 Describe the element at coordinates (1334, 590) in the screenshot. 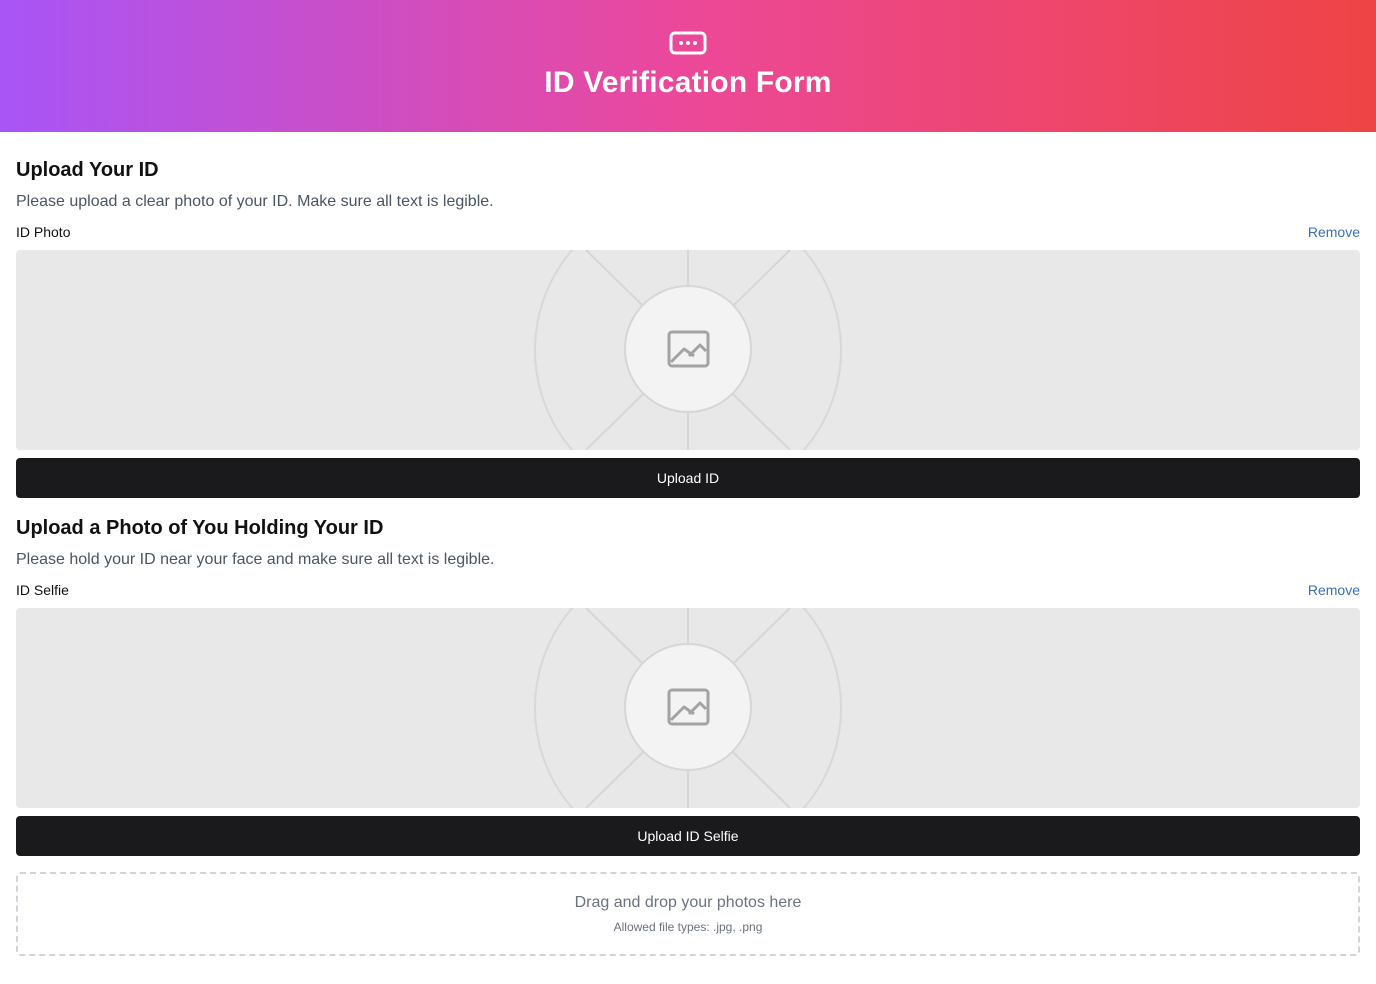

I see `remove-id-selfie-link: Remove` at that location.